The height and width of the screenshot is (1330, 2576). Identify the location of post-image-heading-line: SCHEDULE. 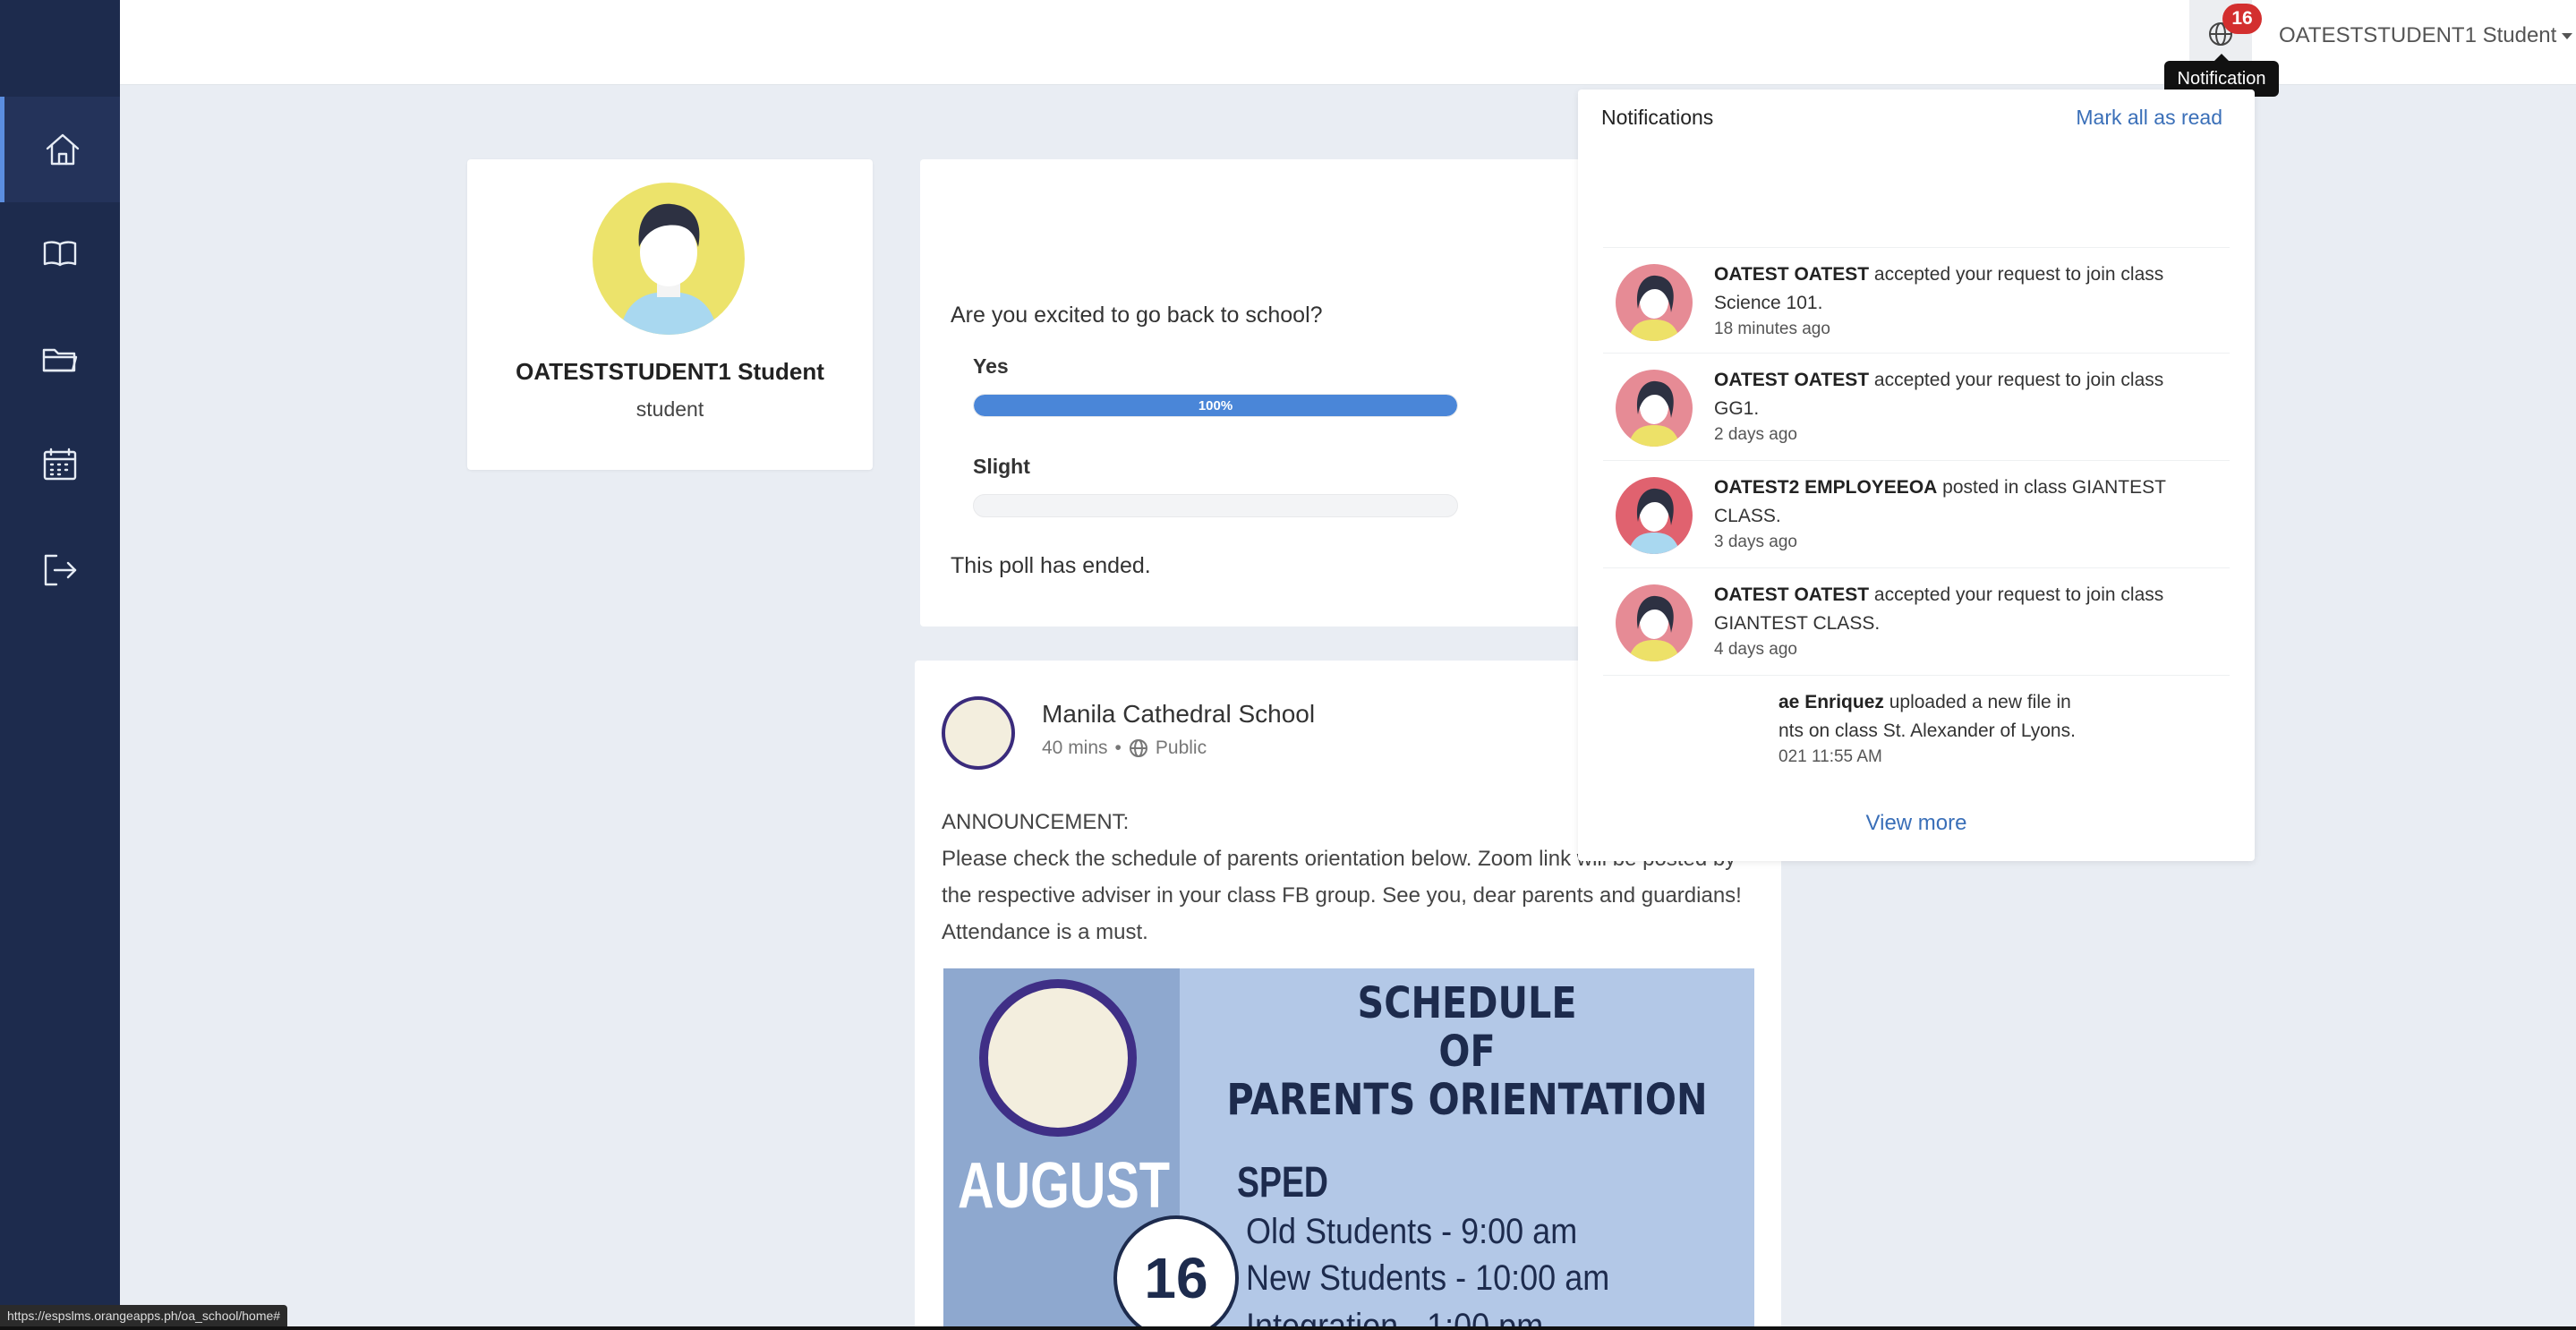
(1467, 1003).